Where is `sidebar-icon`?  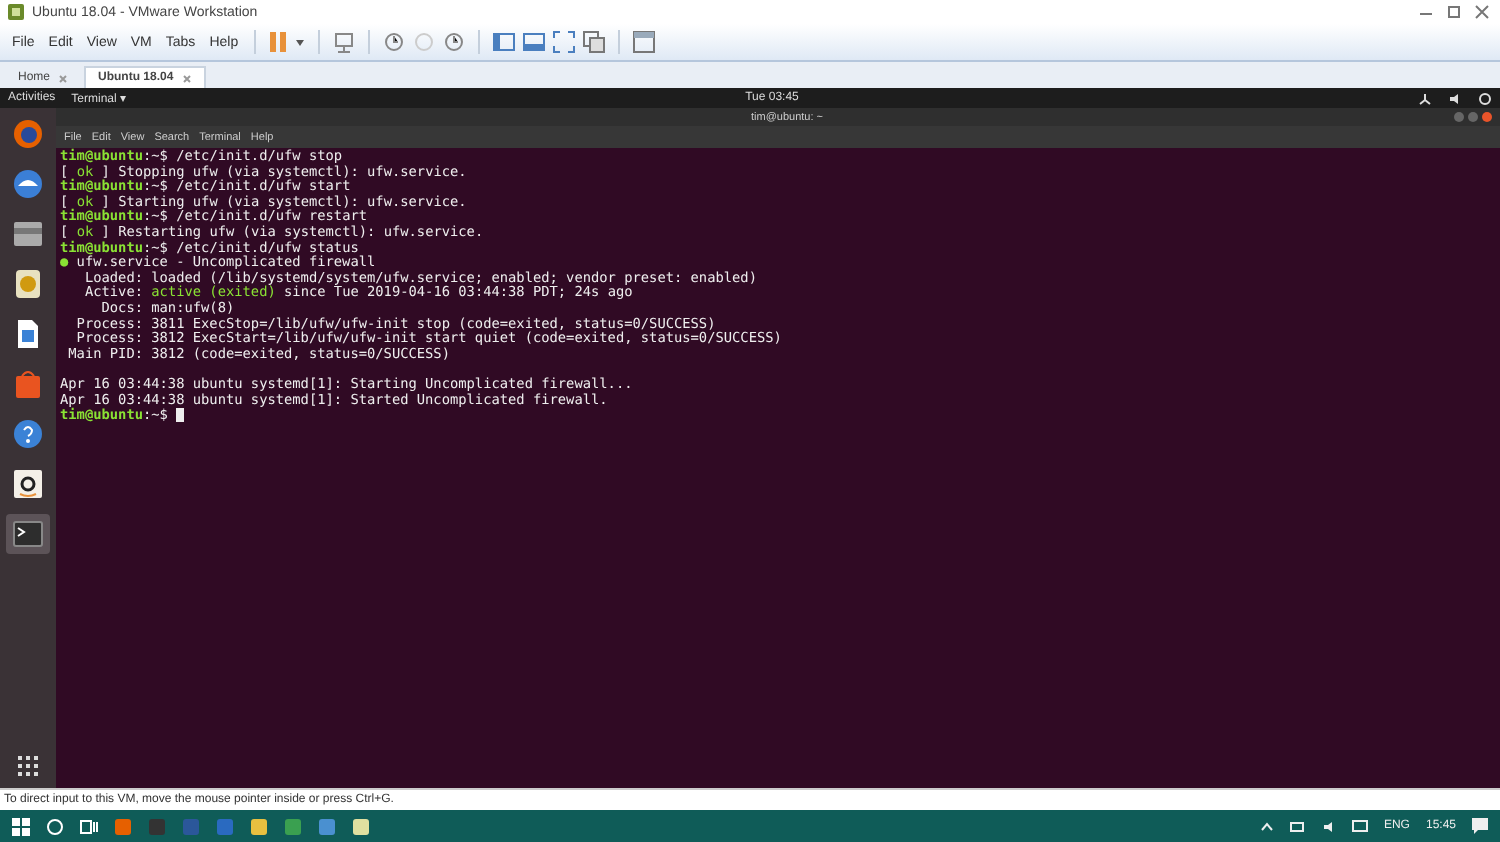
sidebar-icon is located at coordinates (504, 42).